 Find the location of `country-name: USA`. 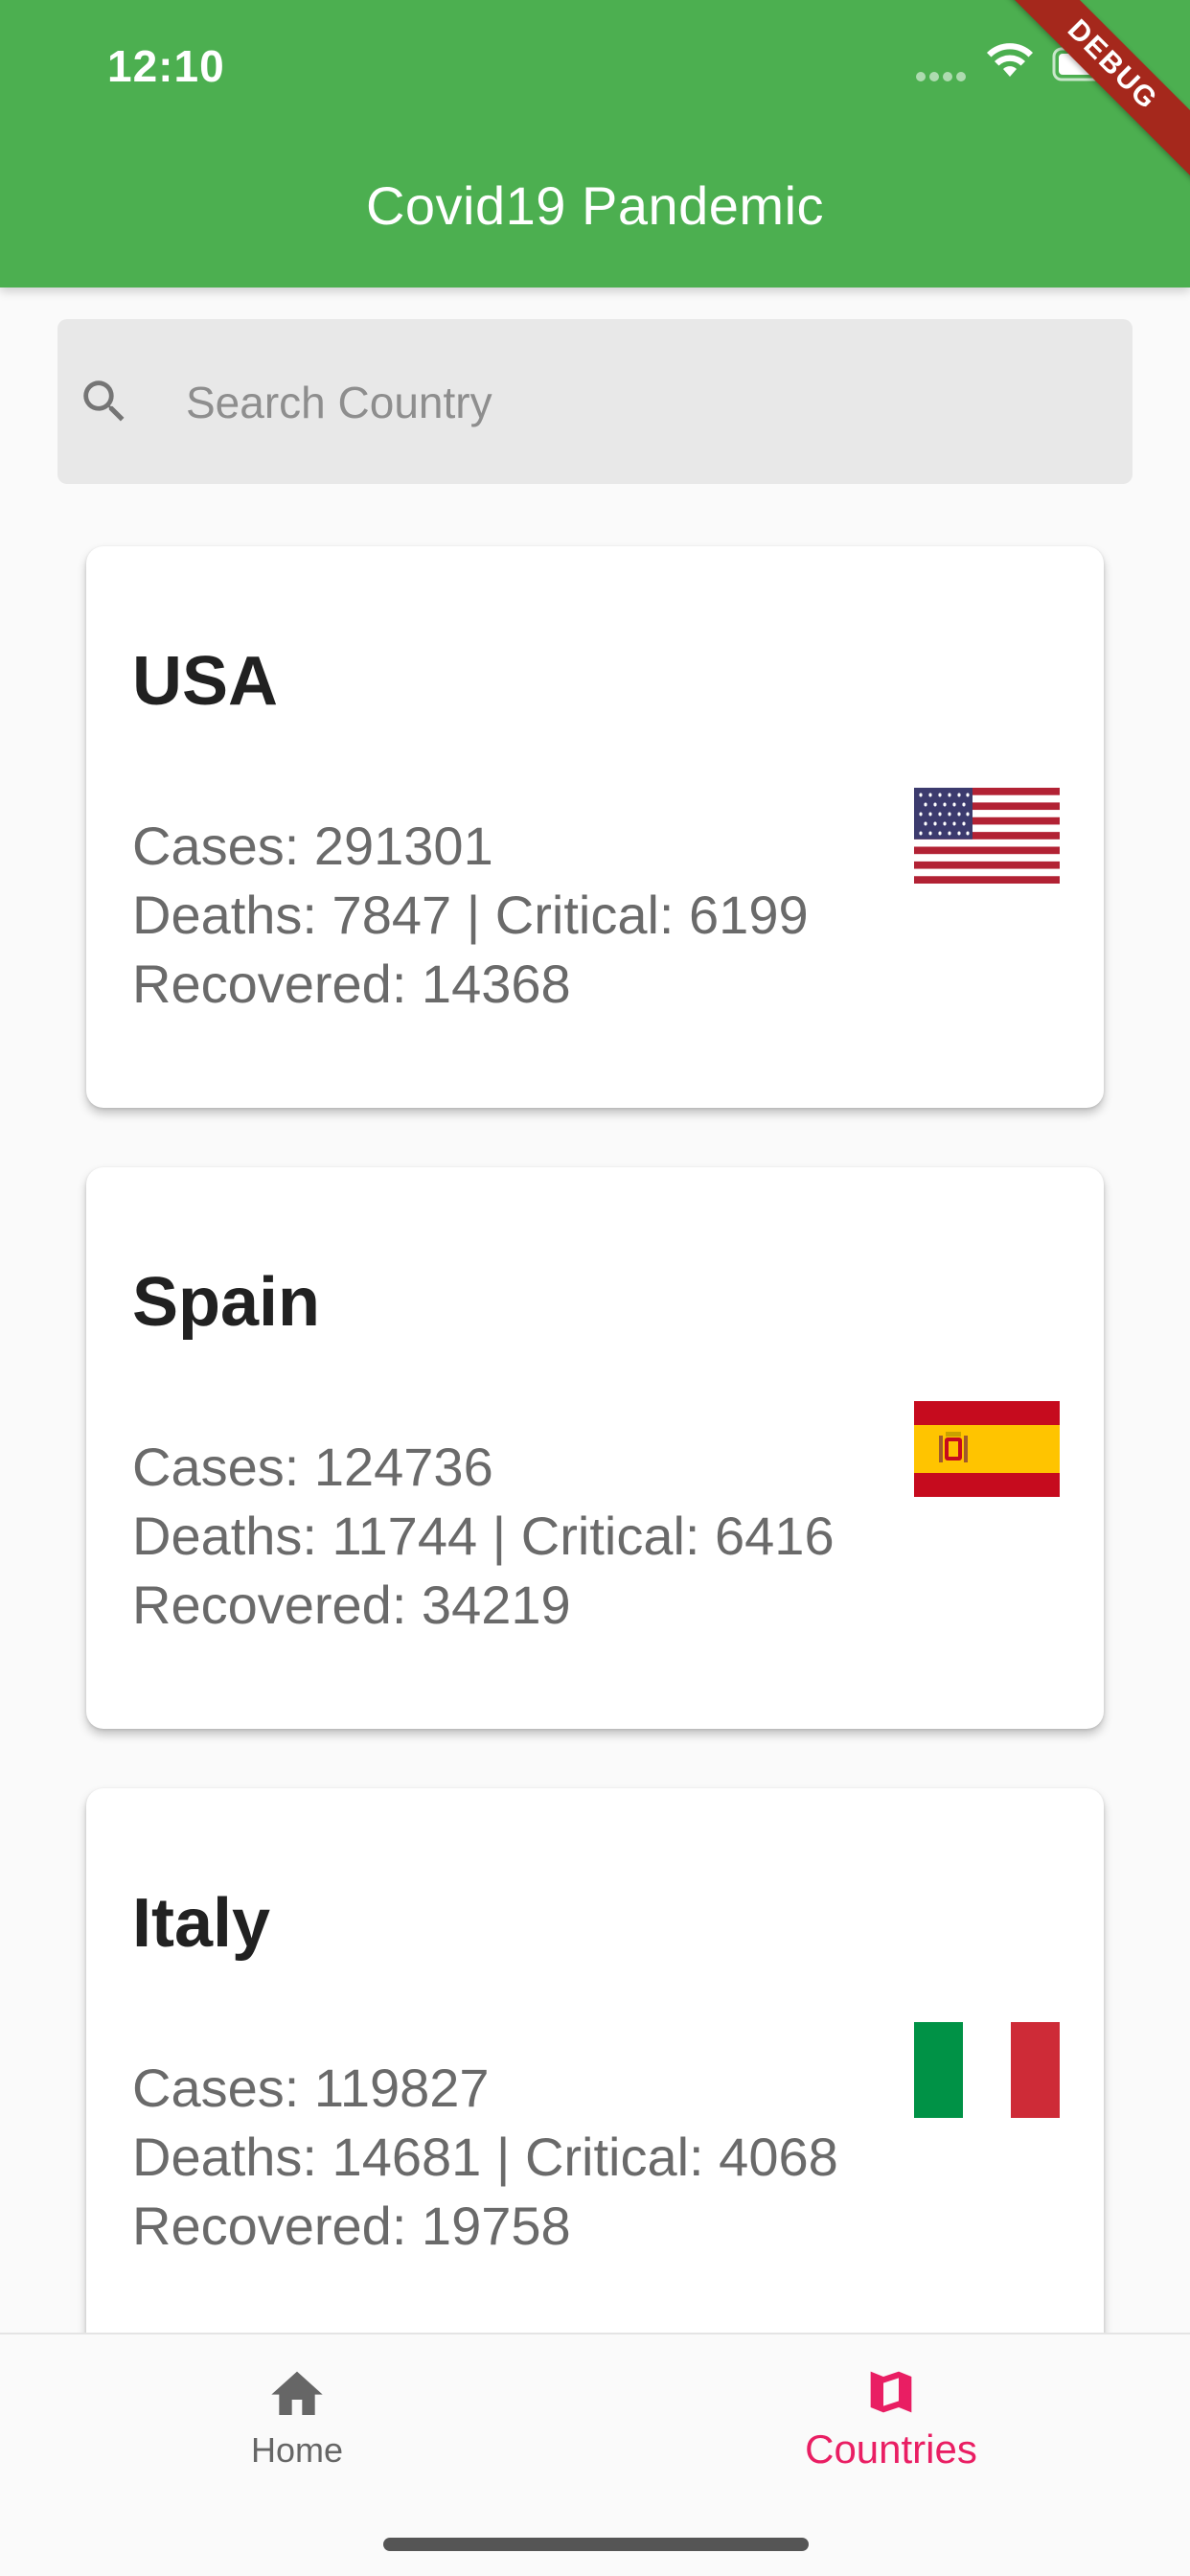

country-name: USA is located at coordinates (206, 681).